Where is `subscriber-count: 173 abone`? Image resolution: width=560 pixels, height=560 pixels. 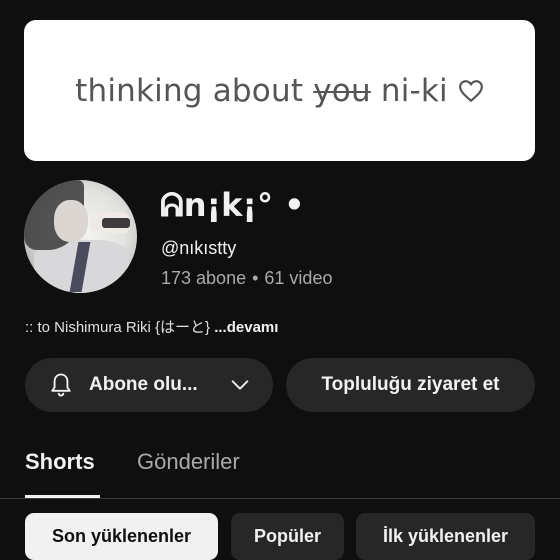
subscriber-count: 173 abone is located at coordinates (204, 278).